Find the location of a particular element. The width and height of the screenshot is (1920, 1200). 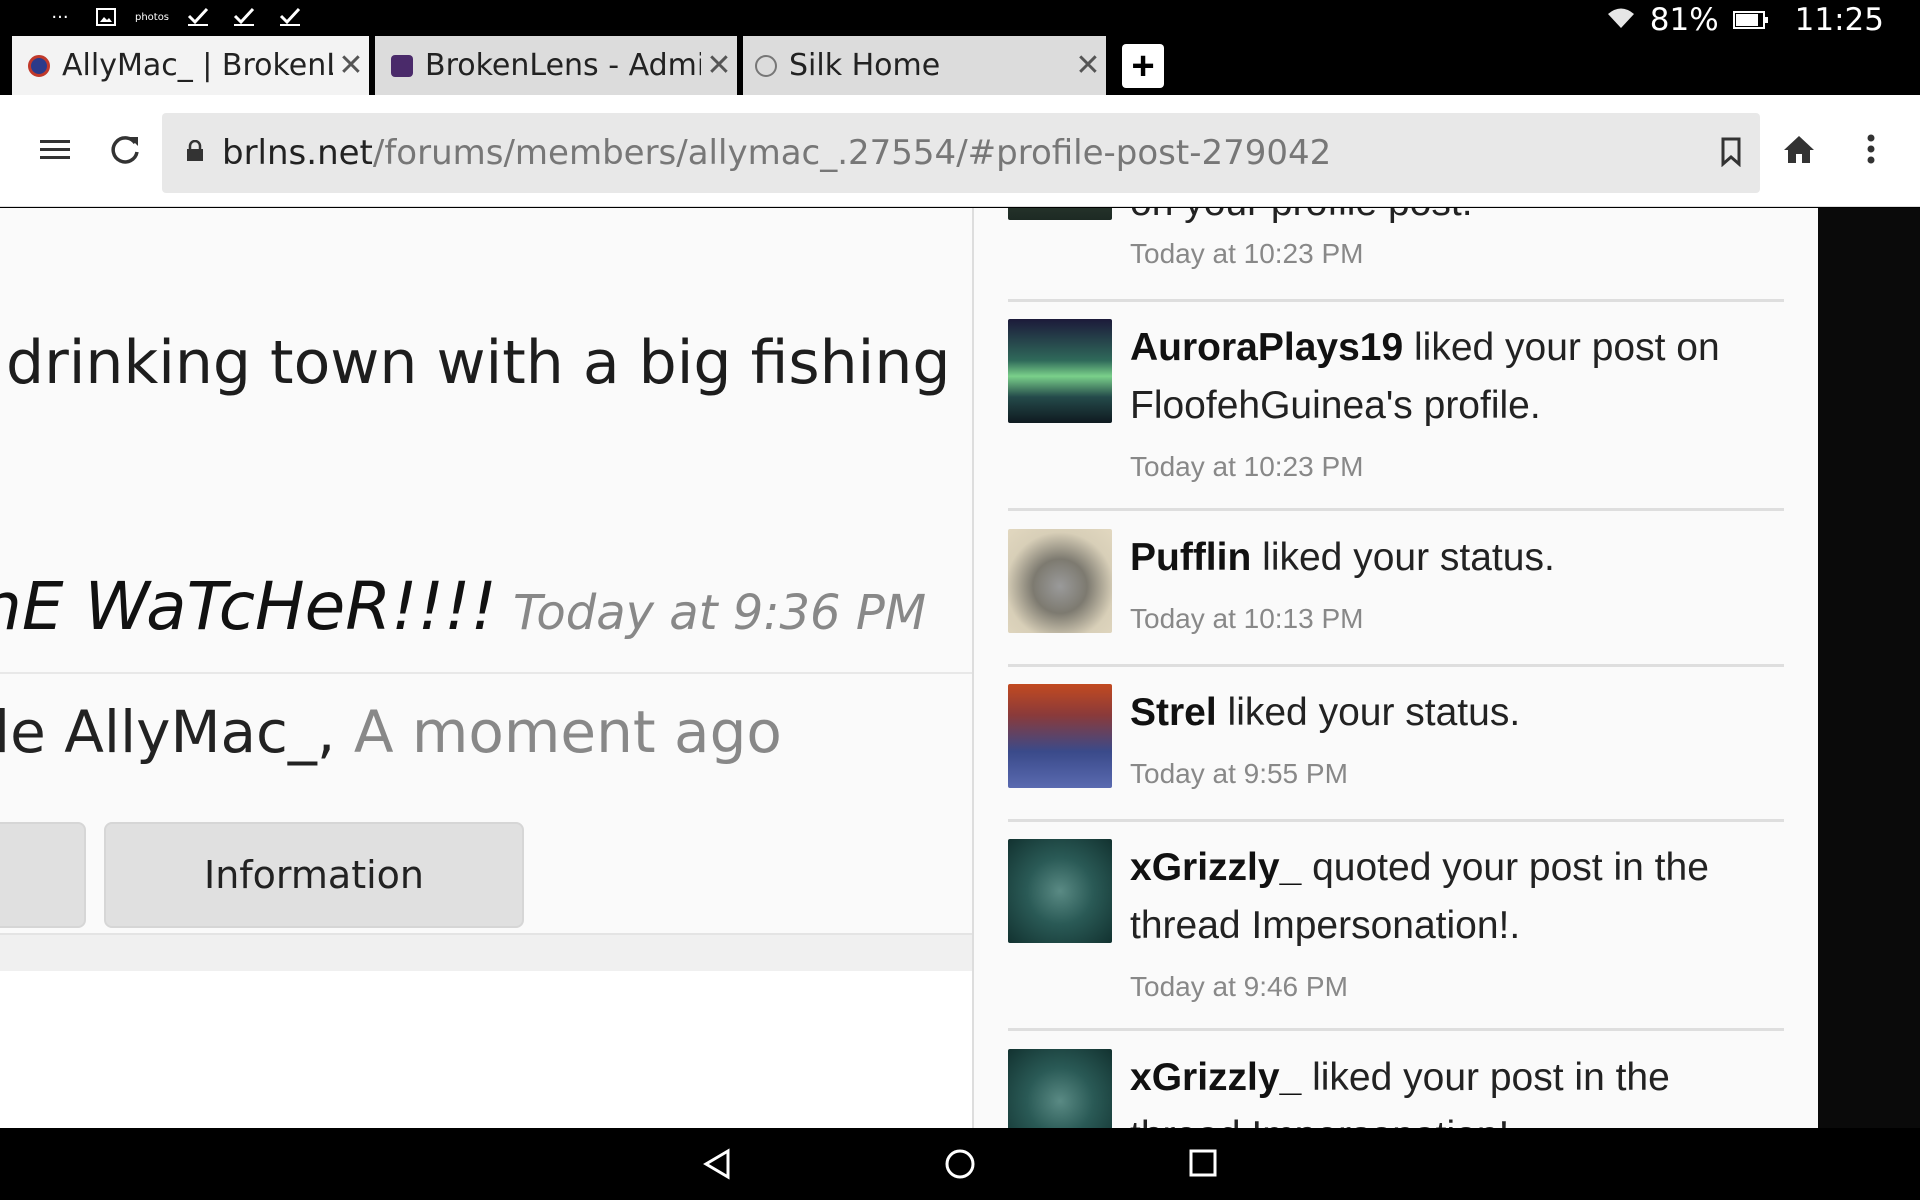

navigation-bar is located at coordinates (960, 1164).